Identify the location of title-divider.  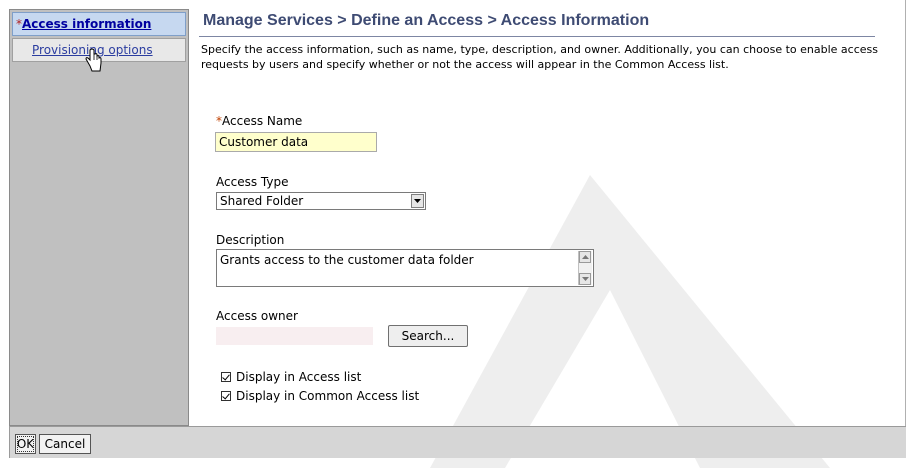
(537, 36).